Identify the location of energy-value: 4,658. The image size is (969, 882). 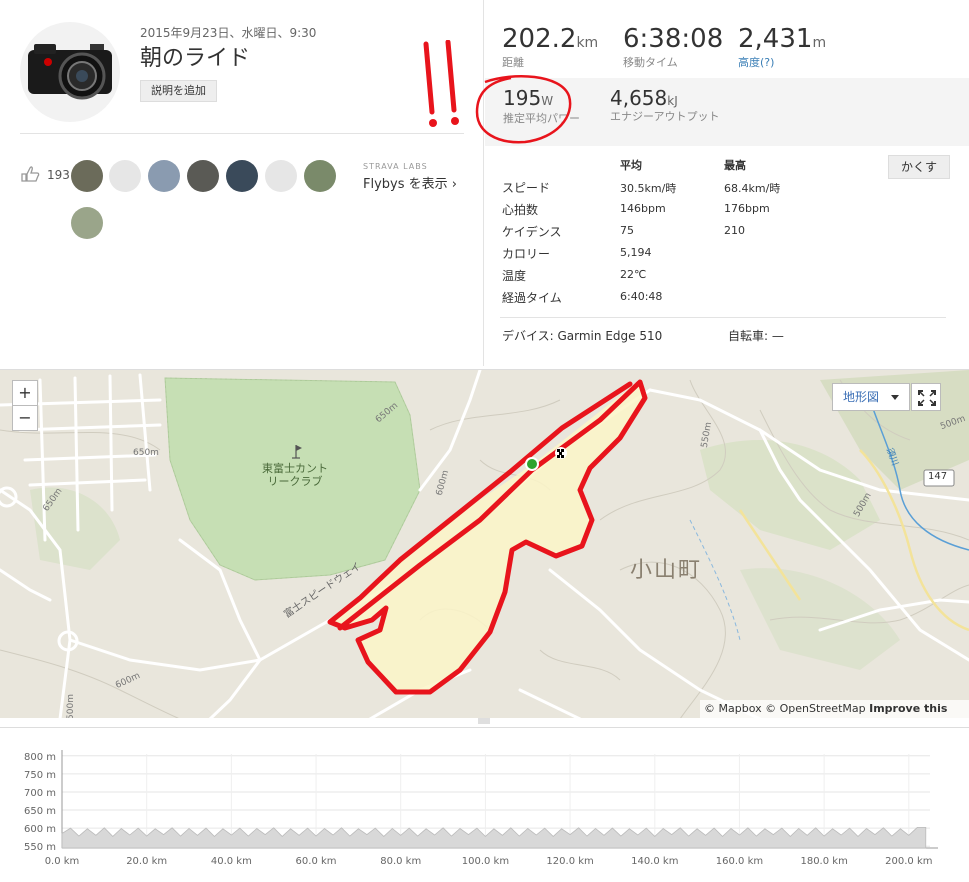
(639, 98).